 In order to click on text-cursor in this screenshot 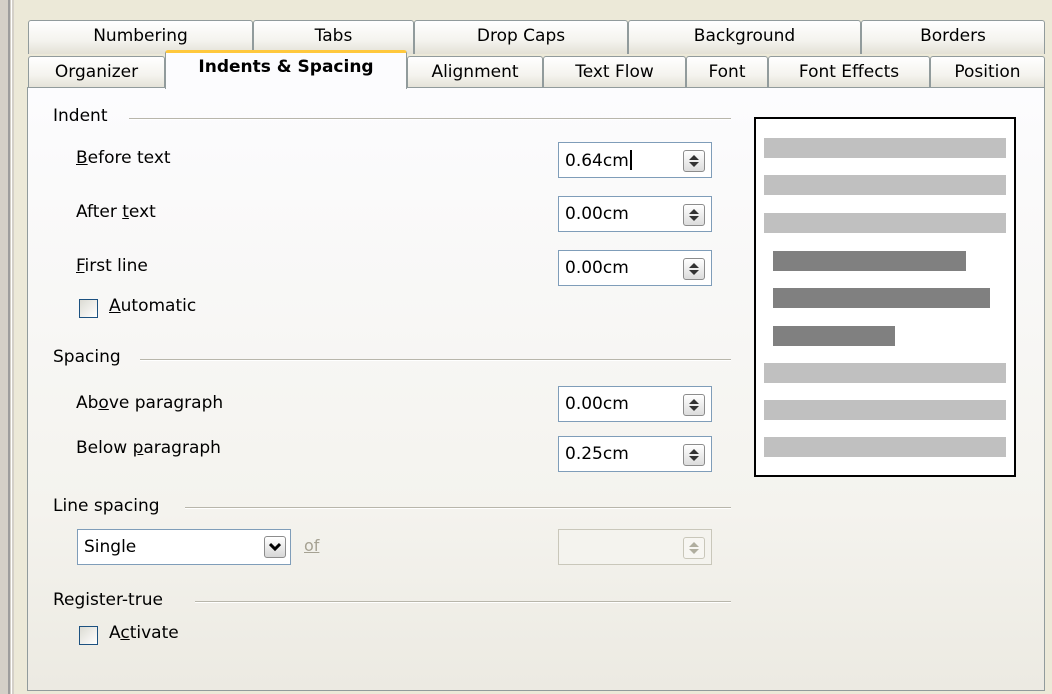, I will do `click(630, 160)`.